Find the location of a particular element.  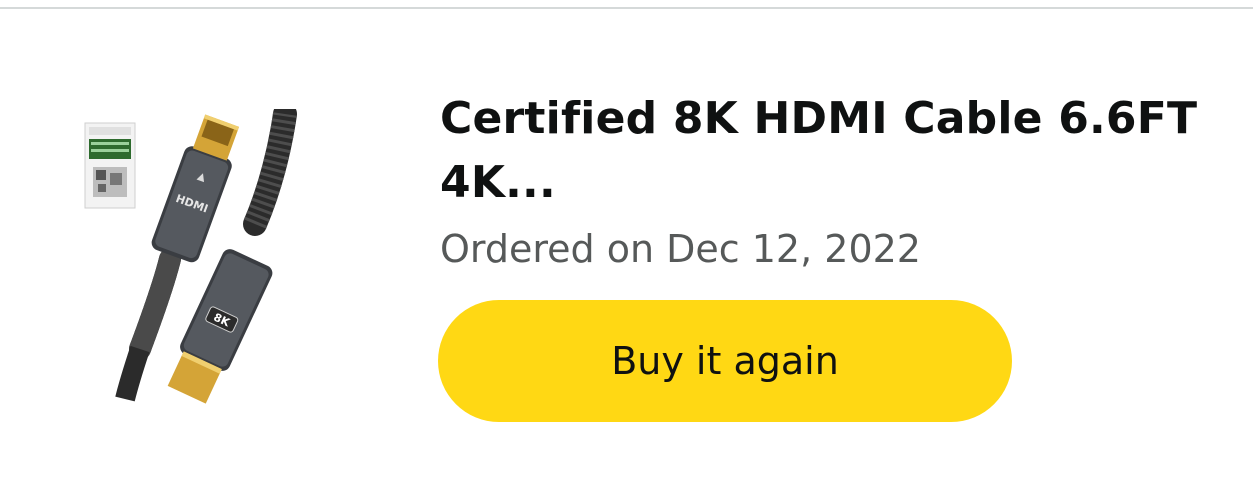

buy-it-again-label: Buy it again is located at coordinates (725, 361).